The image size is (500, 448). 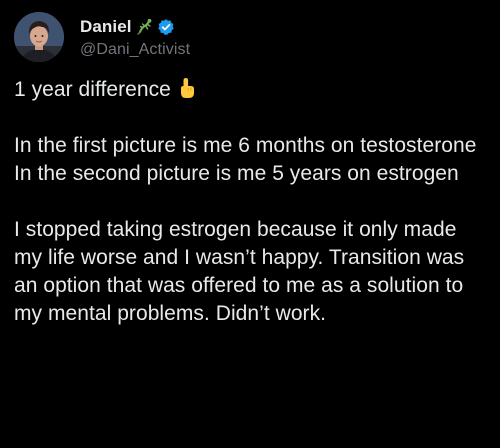 What do you see at coordinates (250, 90) in the screenshot?
I see `tweet-line-1: 1 year difference` at bounding box center [250, 90].